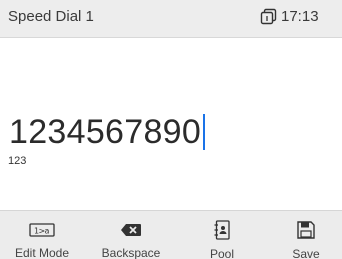  I want to click on title-bar: Speed Dial 1 17:13, so click(171, 19).